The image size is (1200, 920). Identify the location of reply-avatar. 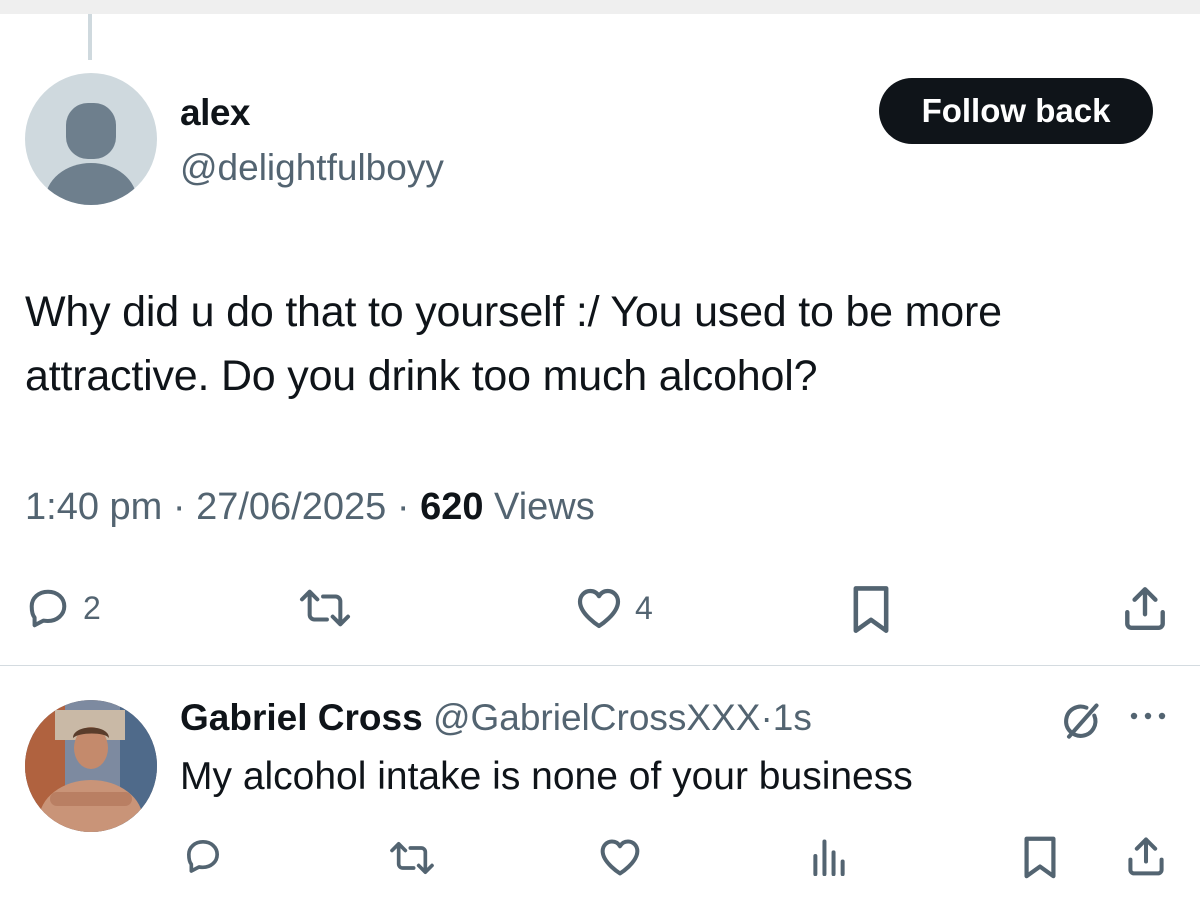
(91, 766).